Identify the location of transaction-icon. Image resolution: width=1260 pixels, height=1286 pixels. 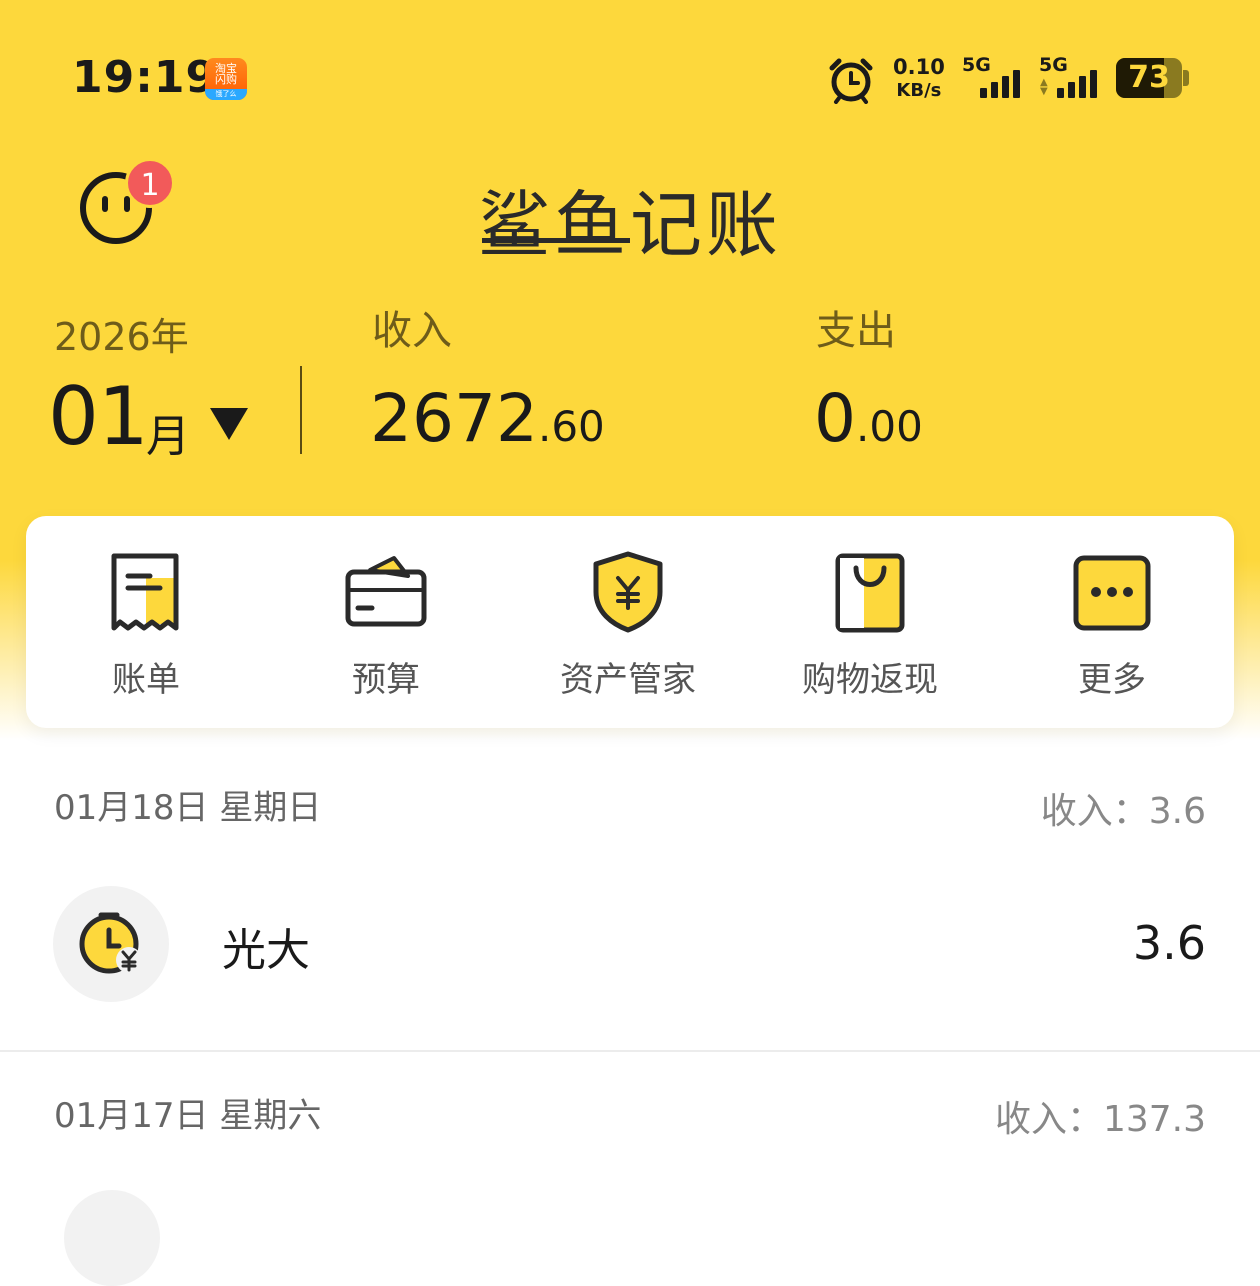
(112, 1238).